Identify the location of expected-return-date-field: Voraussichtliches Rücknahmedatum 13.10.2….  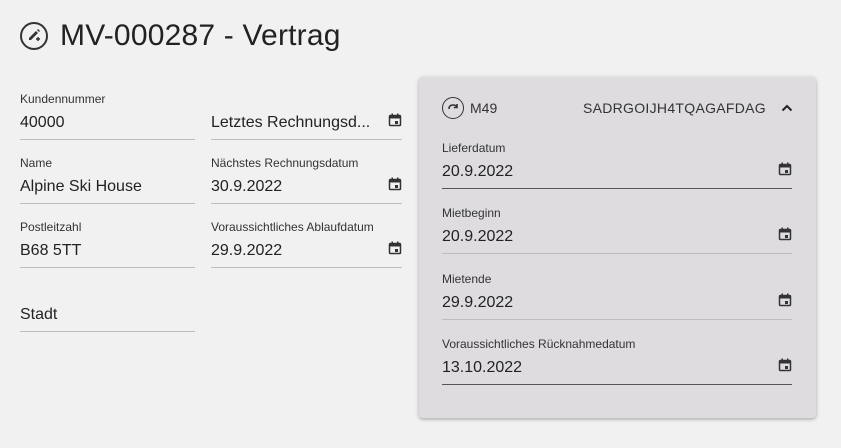
(617, 361).